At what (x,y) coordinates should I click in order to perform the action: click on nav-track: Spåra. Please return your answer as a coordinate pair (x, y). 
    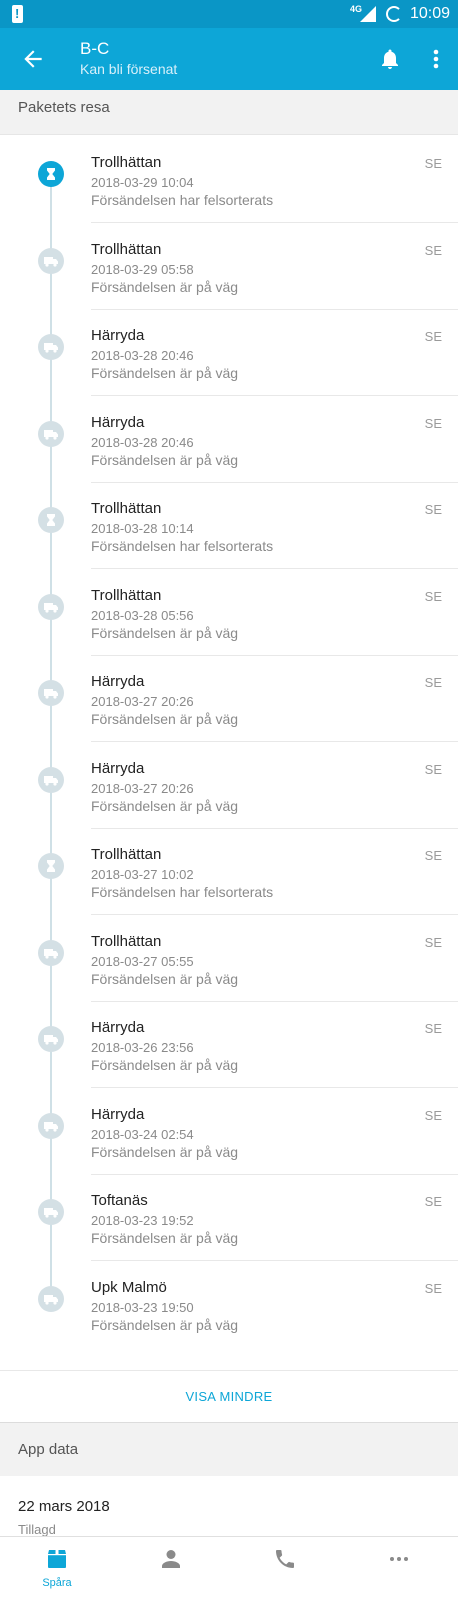
    Looking at the image, I should click on (57, 1568).